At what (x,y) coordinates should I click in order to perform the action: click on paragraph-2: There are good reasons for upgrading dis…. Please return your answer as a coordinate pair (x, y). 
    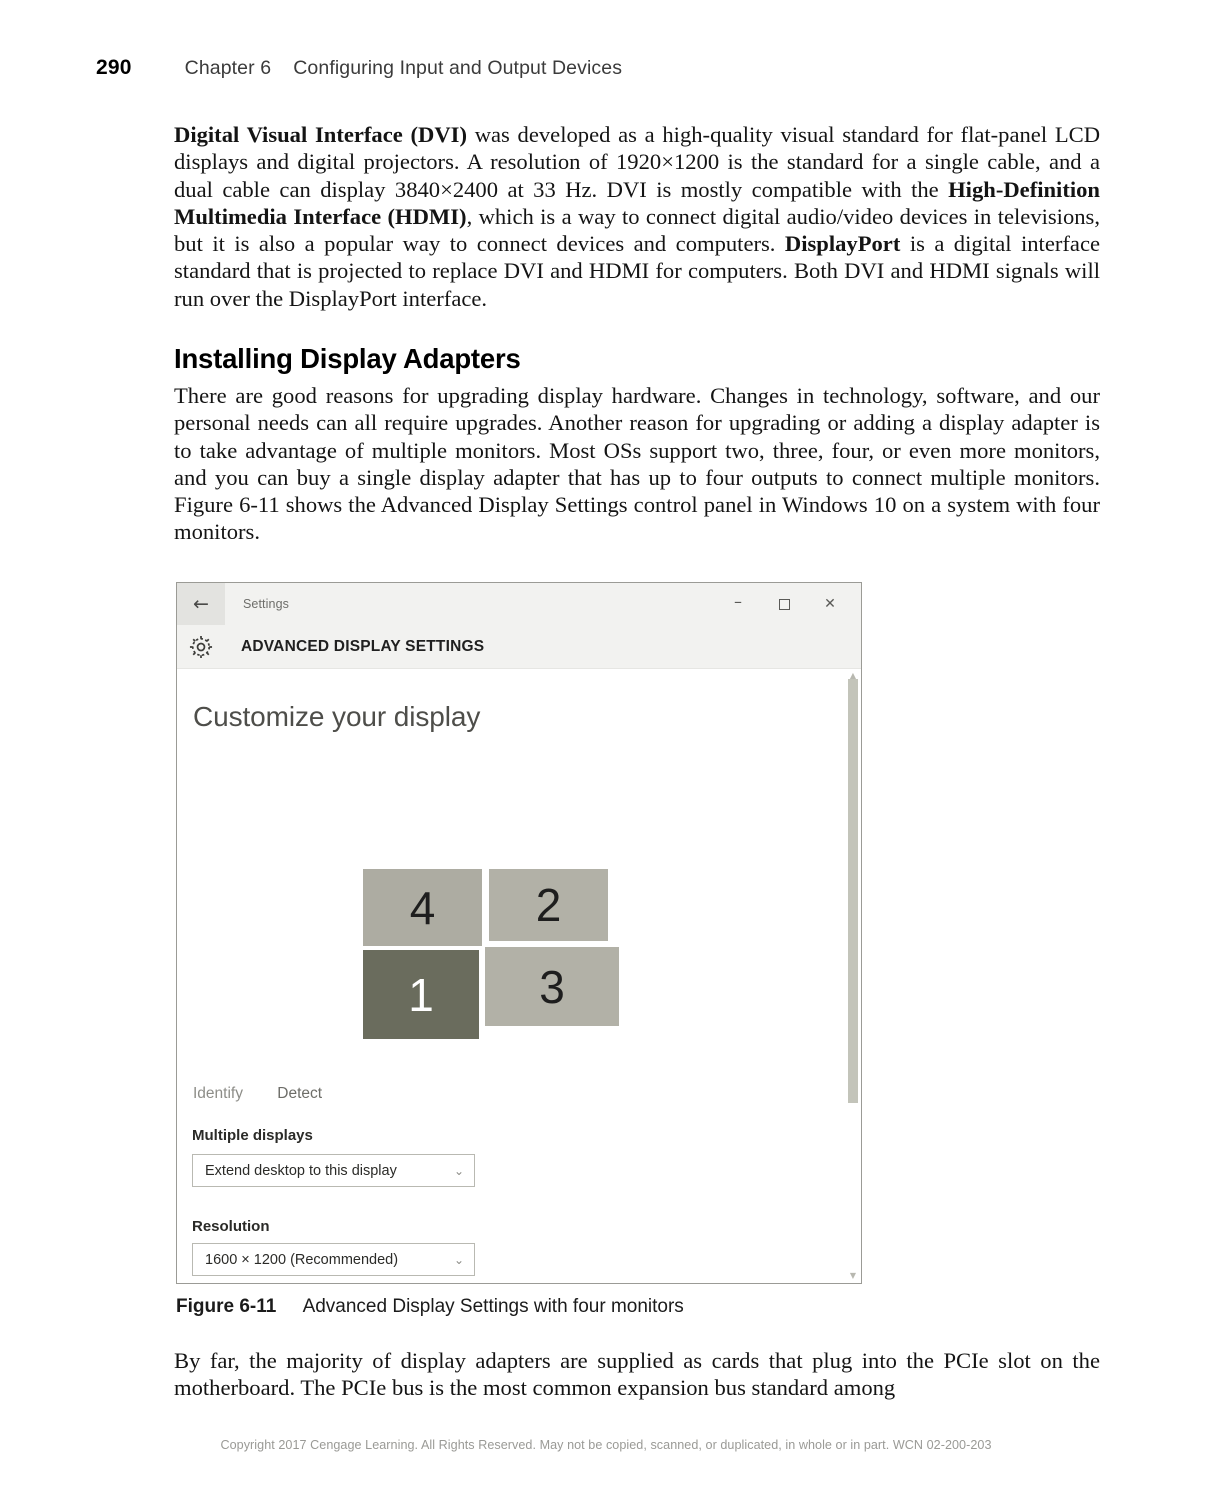
    Looking at the image, I should click on (637, 464).